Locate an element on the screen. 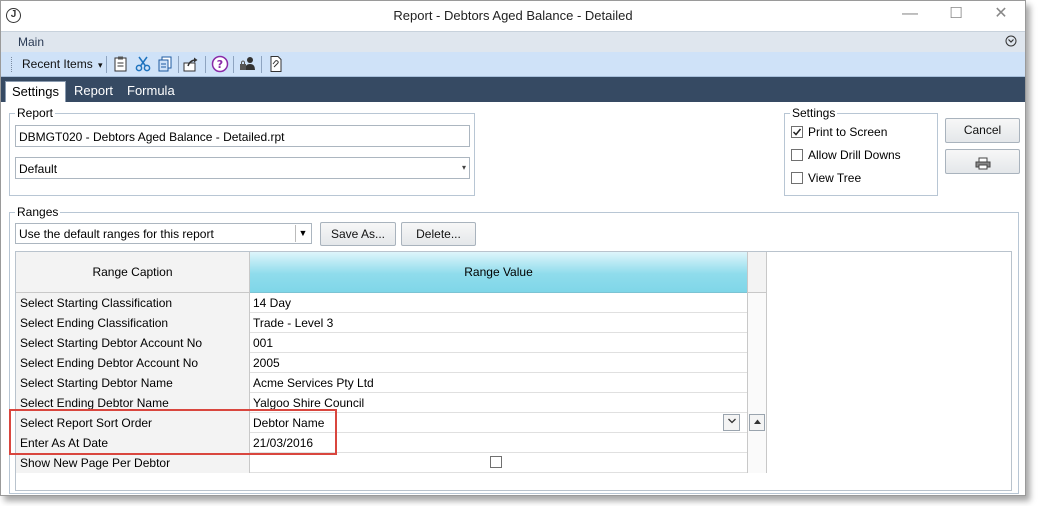  table-row: Select Starting Debtor Account No 001 is located at coordinates (391, 343).